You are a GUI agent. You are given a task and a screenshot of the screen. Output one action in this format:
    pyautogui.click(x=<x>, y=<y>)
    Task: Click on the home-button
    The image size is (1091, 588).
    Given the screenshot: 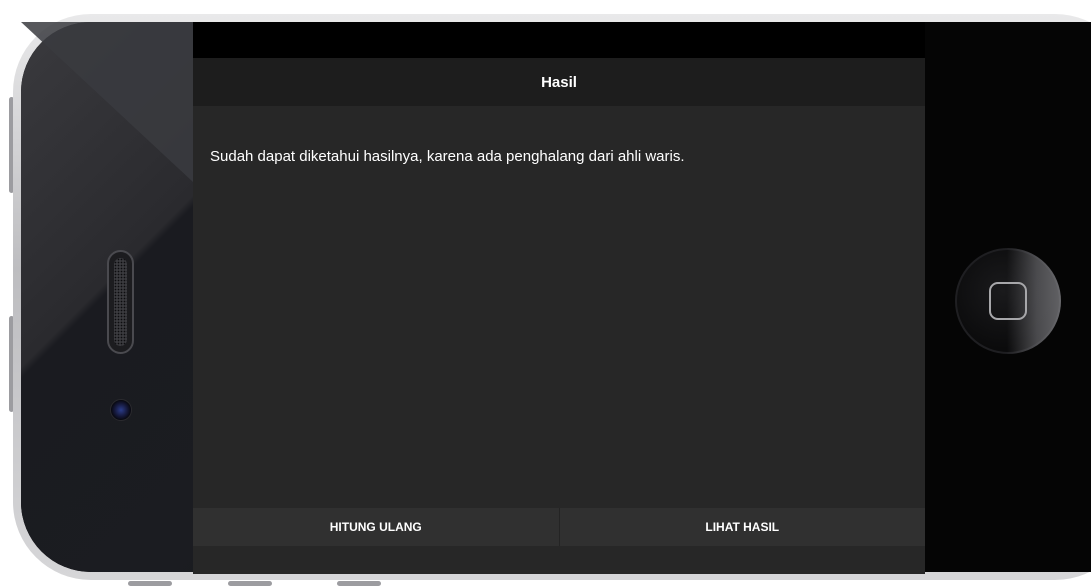 What is the action you would take?
    pyautogui.click(x=1008, y=301)
    